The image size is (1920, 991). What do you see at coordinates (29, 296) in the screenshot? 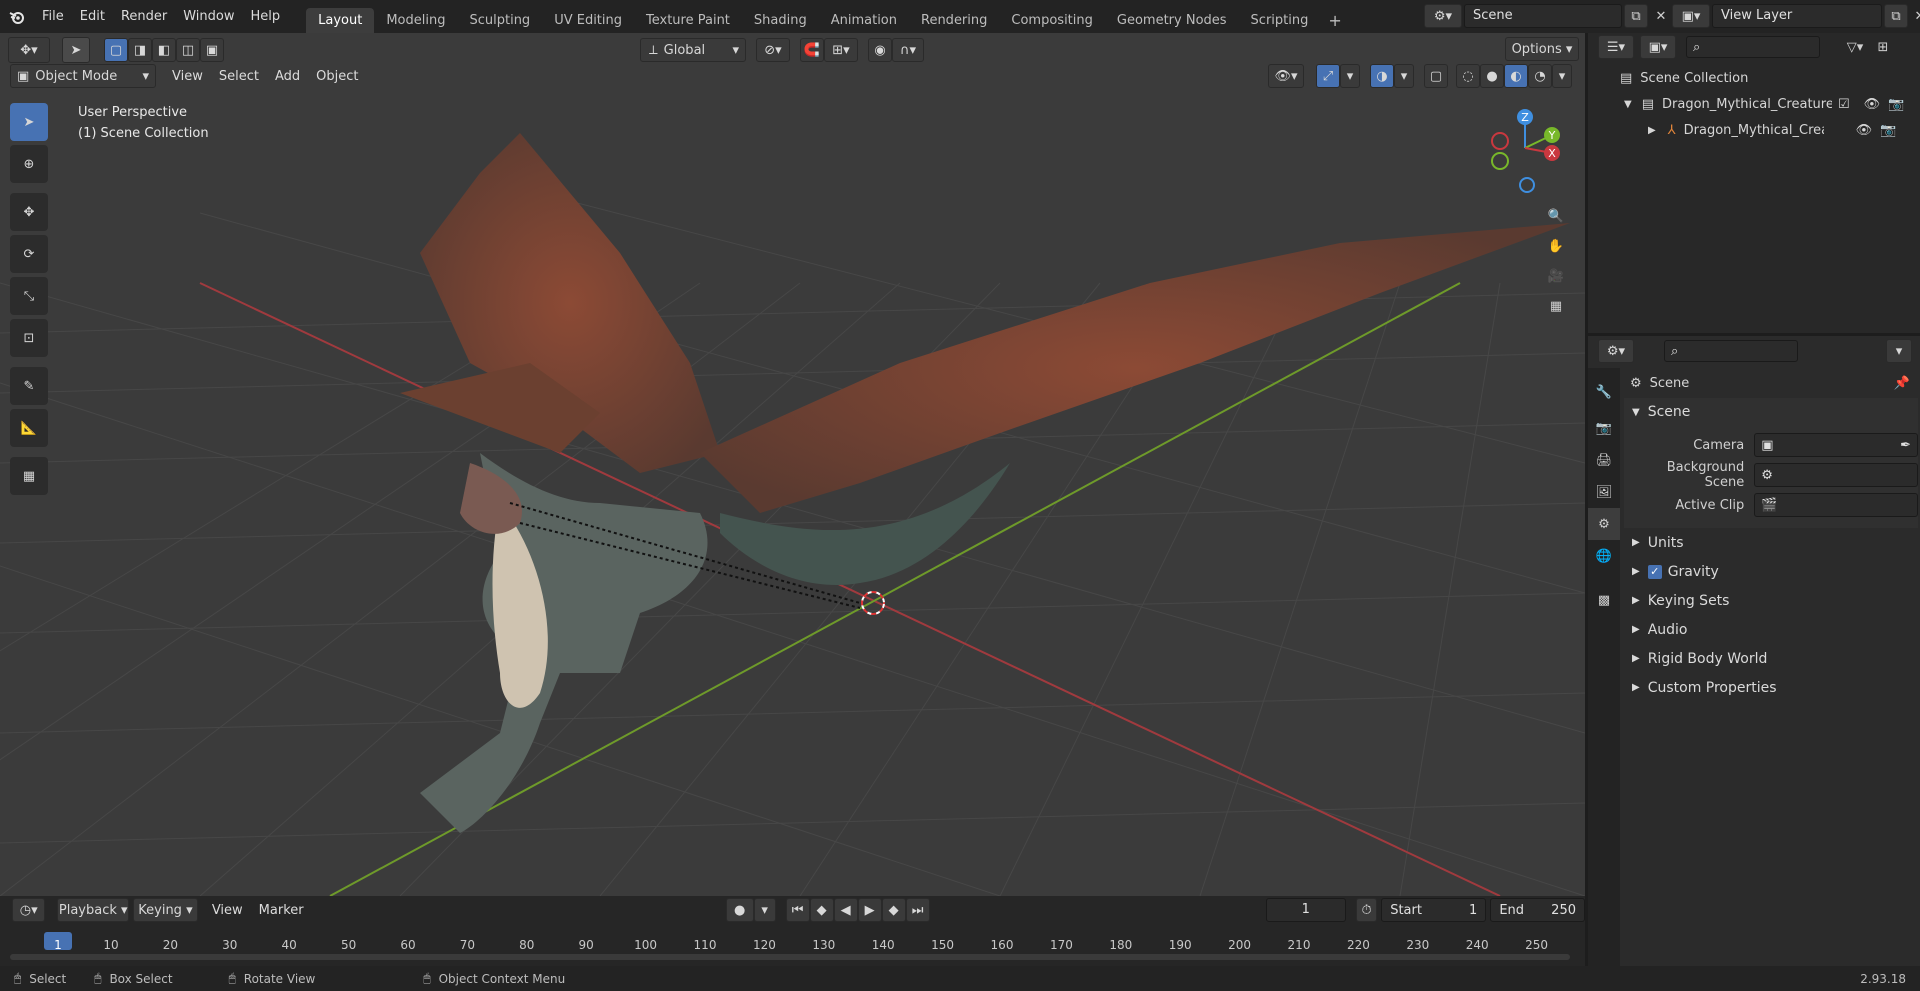
I see `scale-tool-icon: ⤡` at bounding box center [29, 296].